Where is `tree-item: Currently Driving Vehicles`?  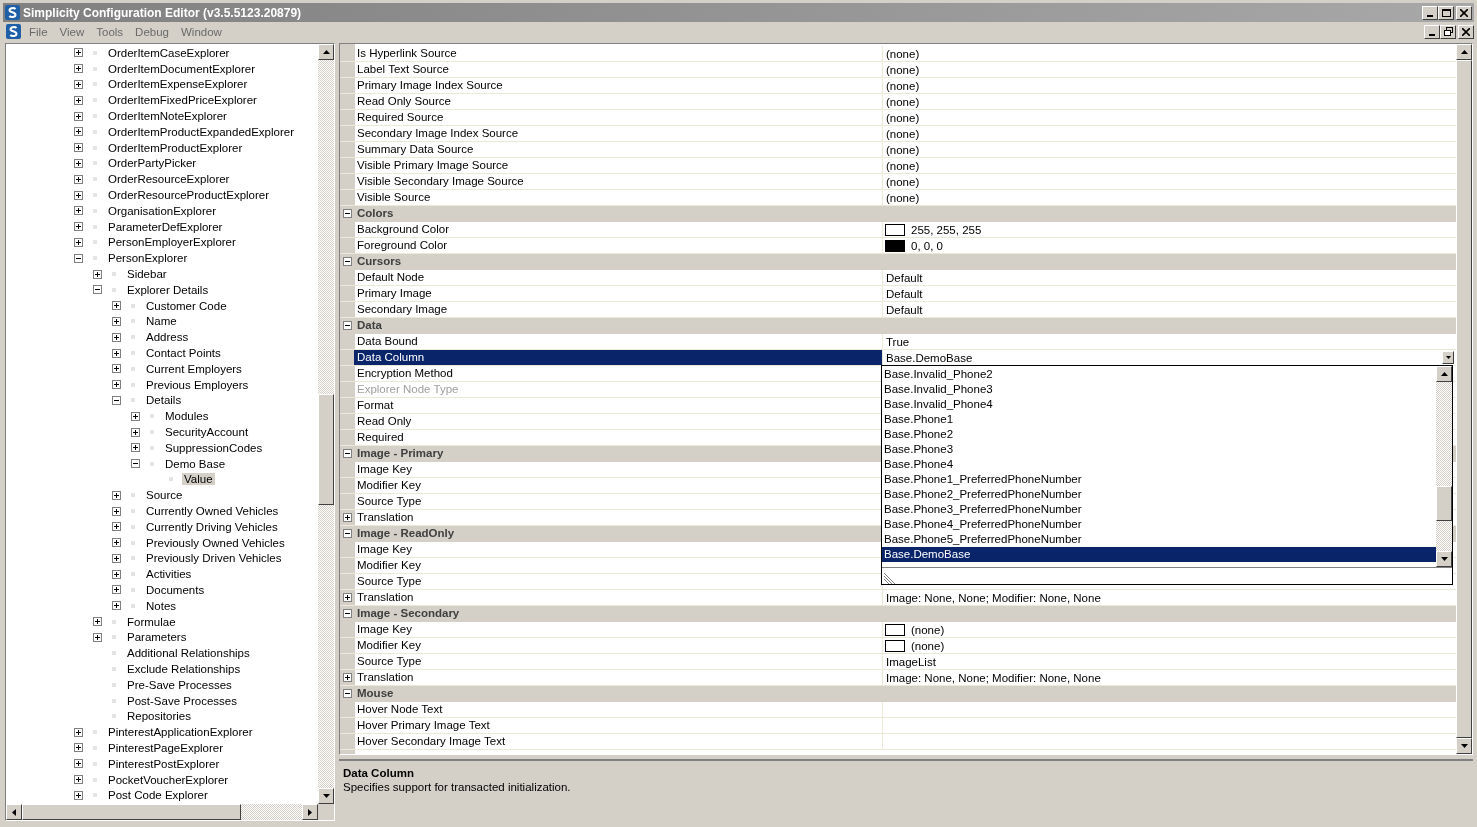
tree-item: Currently Driving Vehicles is located at coordinates (212, 526).